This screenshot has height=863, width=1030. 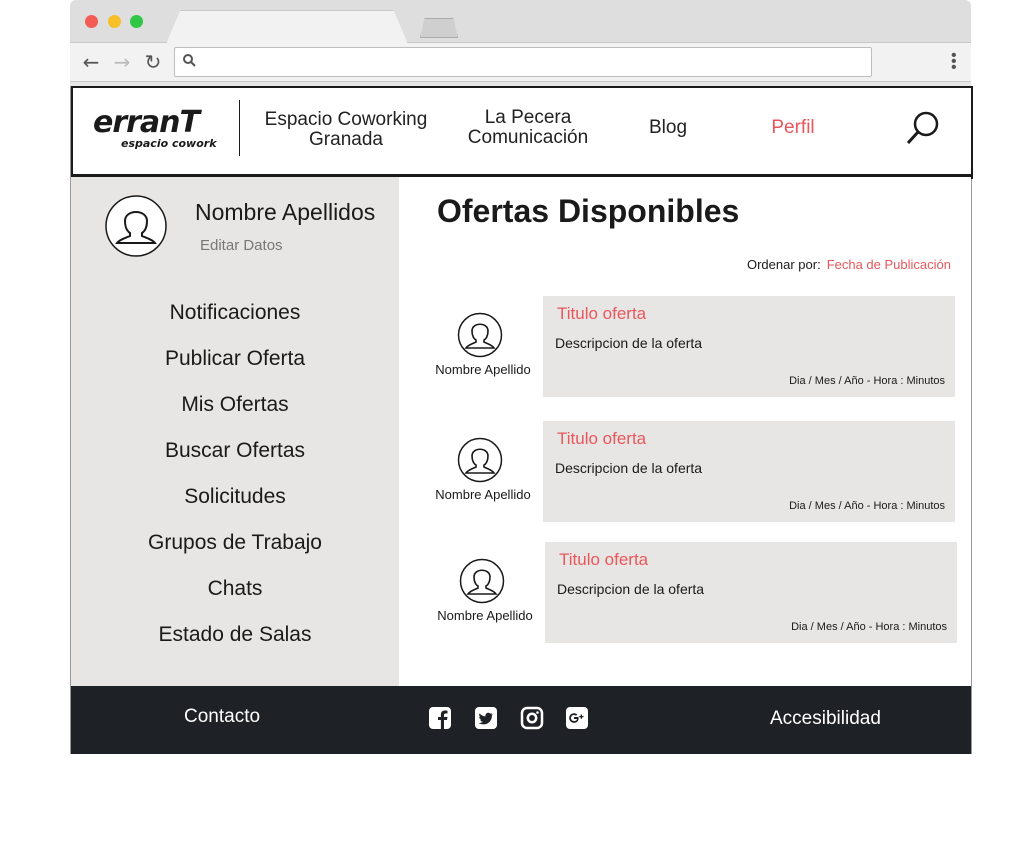 I want to click on nav-espacio-coworking: Espacio Coworking Granada, so click(x=346, y=130).